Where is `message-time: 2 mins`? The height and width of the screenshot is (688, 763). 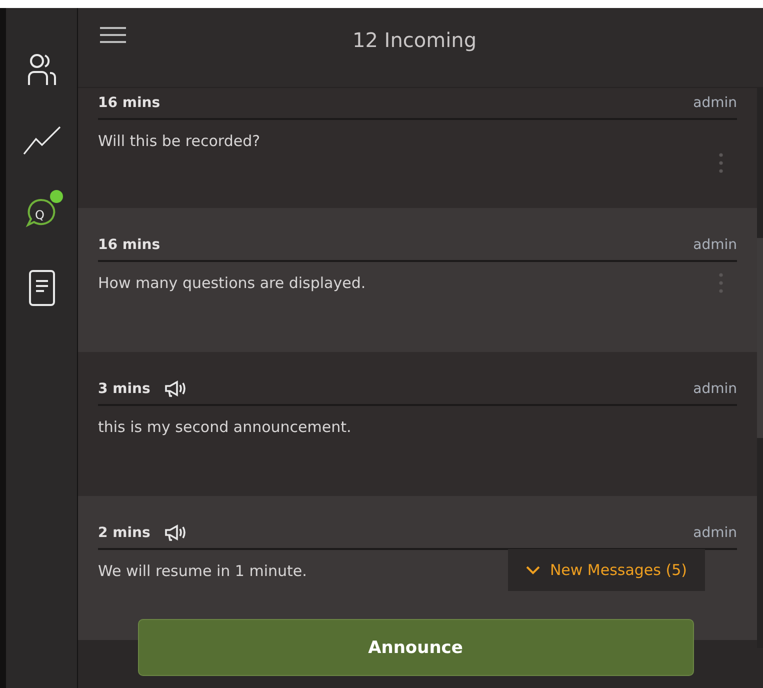
message-time: 2 mins is located at coordinates (124, 533).